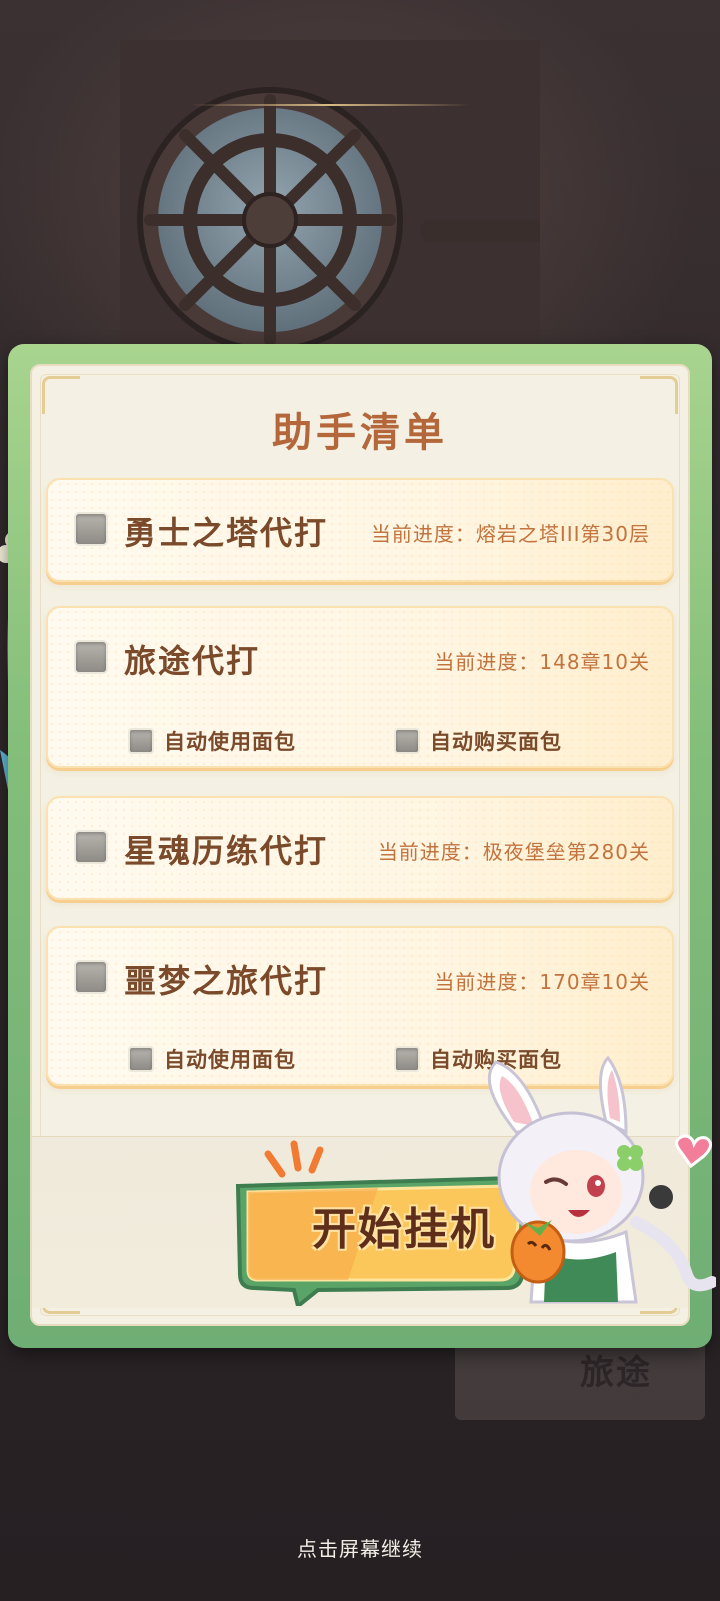 The height and width of the screenshot is (1601, 720). What do you see at coordinates (226, 533) in the screenshot?
I see `task-name: 勇士之塔代打` at bounding box center [226, 533].